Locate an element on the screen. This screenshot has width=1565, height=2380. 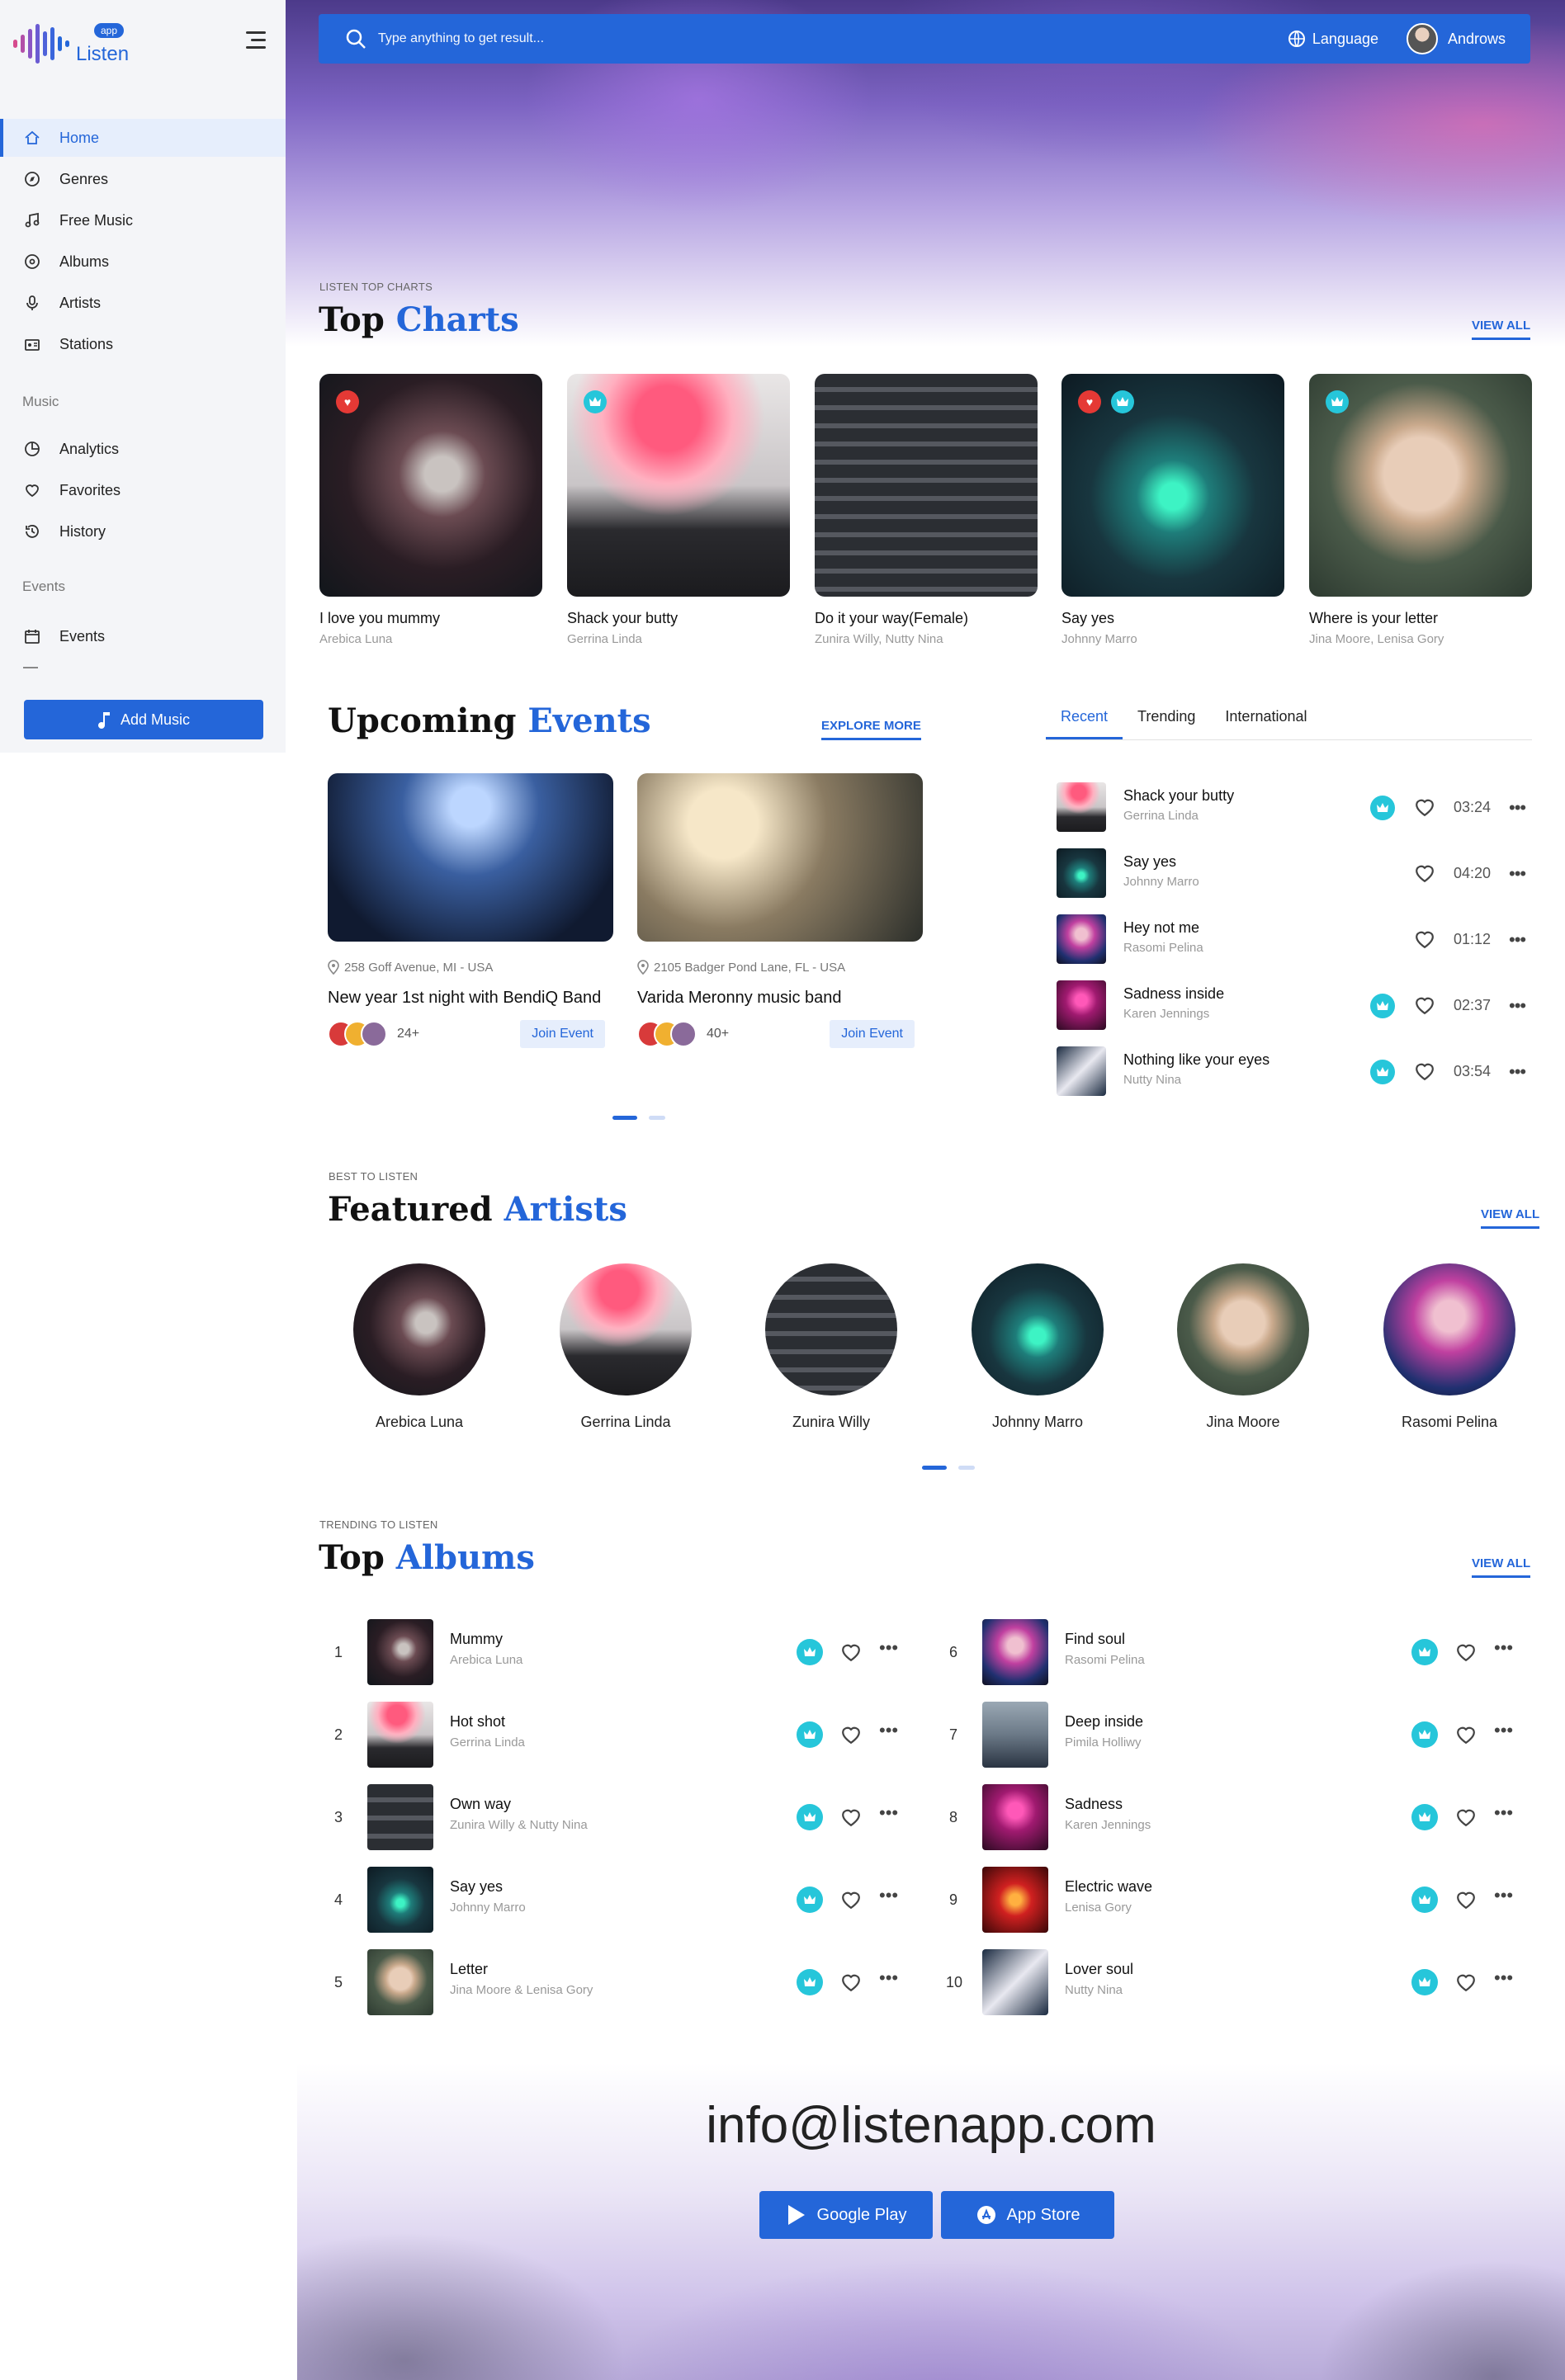
album-row: 4 Say yes Johnny Marro ••• is located at coordinates (635, 1901).